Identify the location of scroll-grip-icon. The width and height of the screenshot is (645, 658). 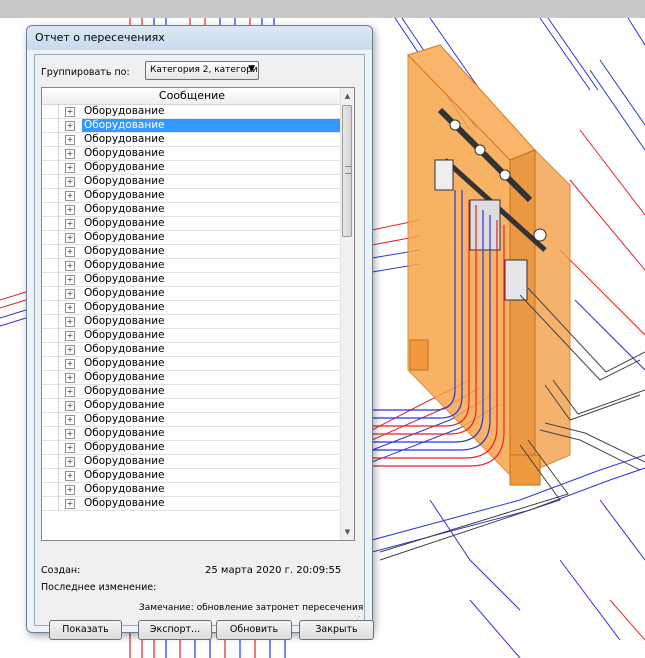
(348, 170).